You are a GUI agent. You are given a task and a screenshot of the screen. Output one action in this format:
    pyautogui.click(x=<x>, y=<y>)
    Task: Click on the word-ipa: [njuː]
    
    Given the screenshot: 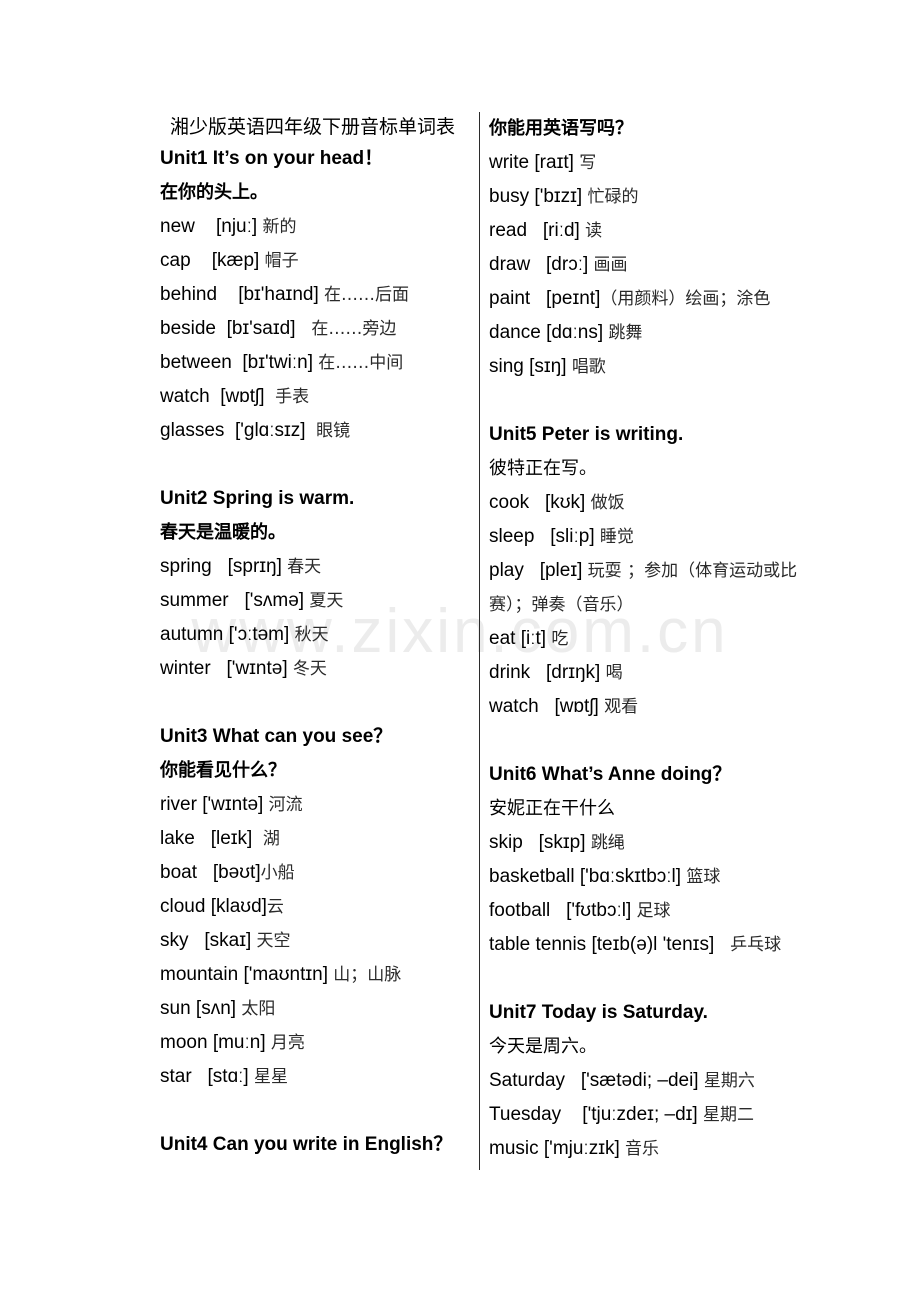 What is the action you would take?
    pyautogui.click(x=236, y=226)
    